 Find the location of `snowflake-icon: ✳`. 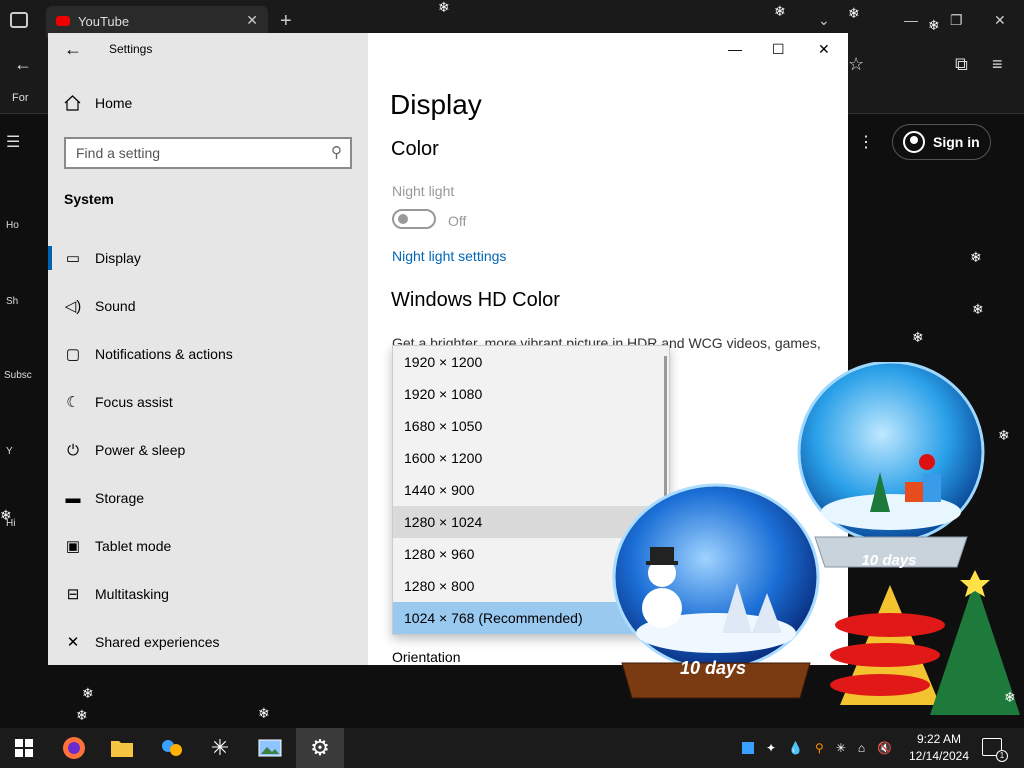

snowflake-icon: ✳ is located at coordinates (220, 747).